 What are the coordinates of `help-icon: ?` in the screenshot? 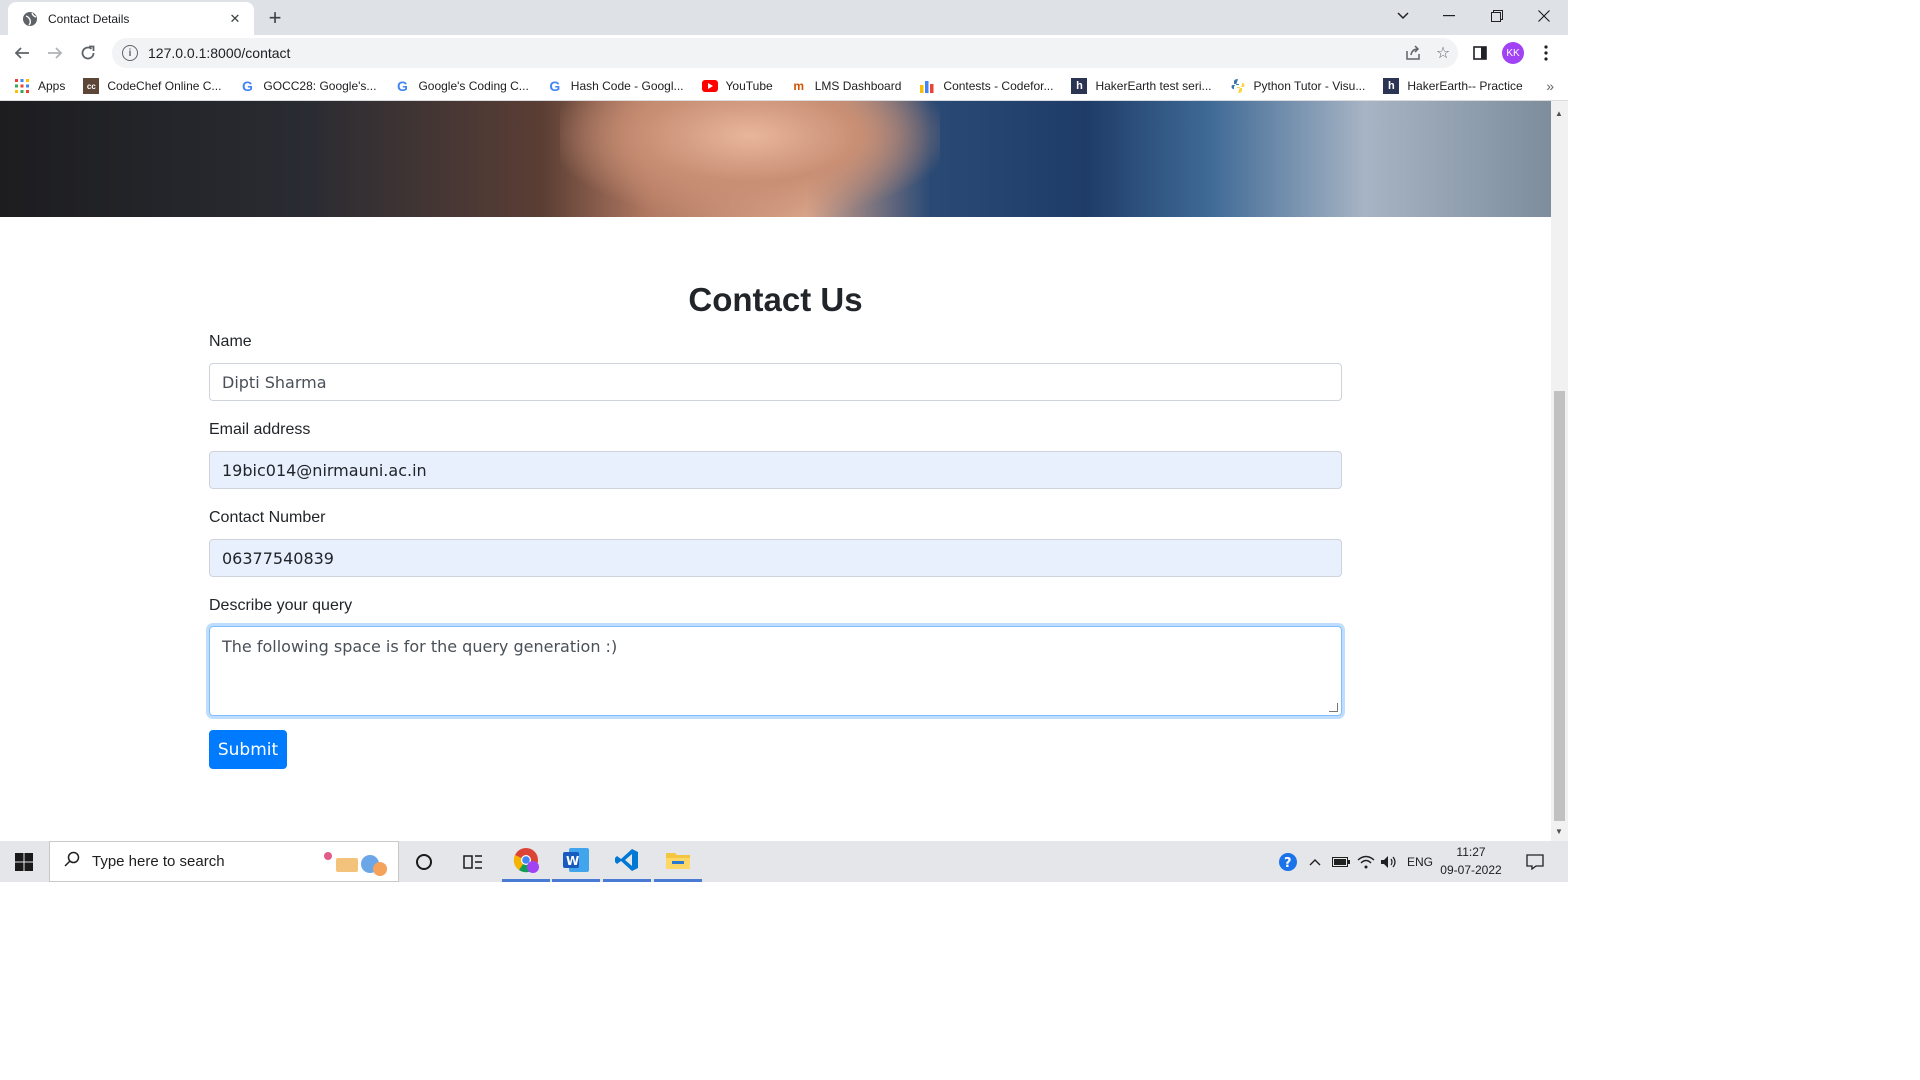 It's located at (1288, 861).